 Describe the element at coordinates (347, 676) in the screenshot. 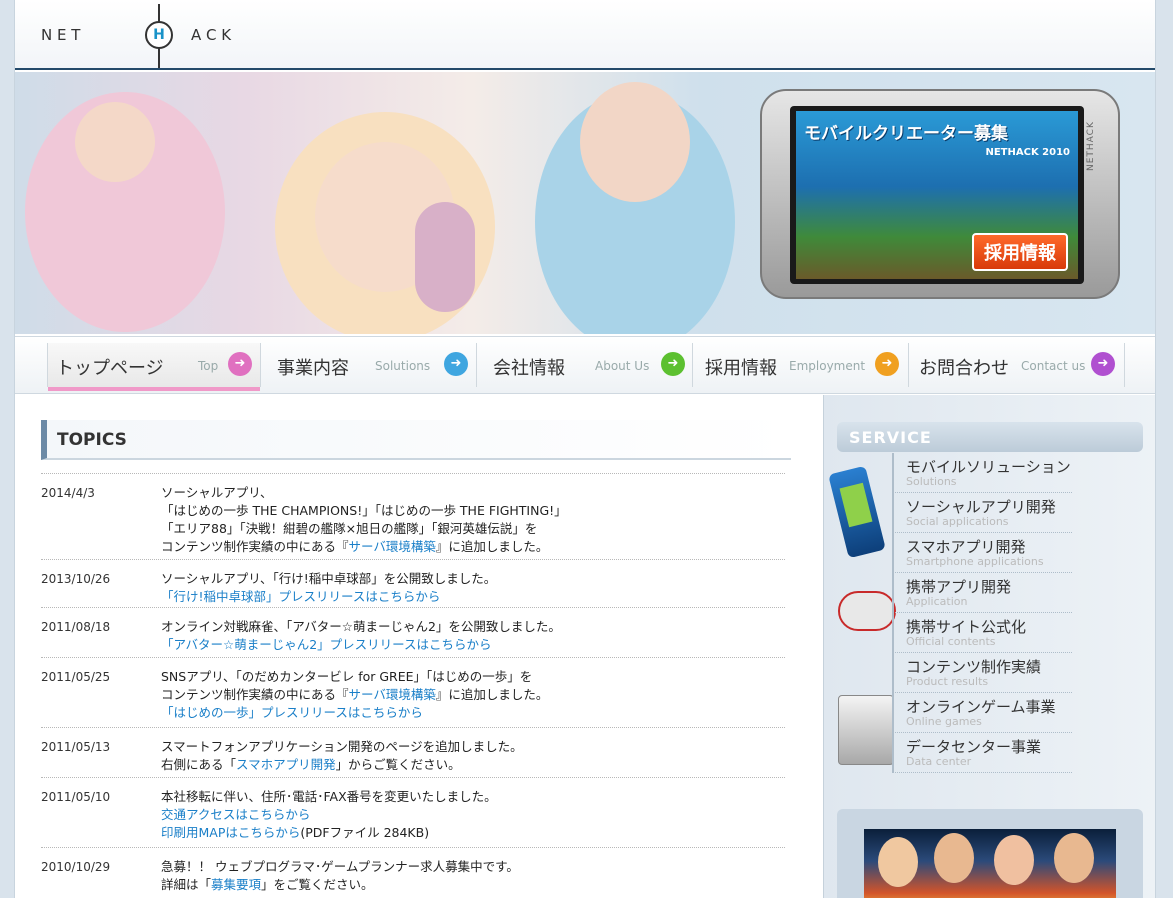

I see `topic-text: SNSアプリ、「のだめカンタービレ for GREE」「はじめの一歩」を` at that location.